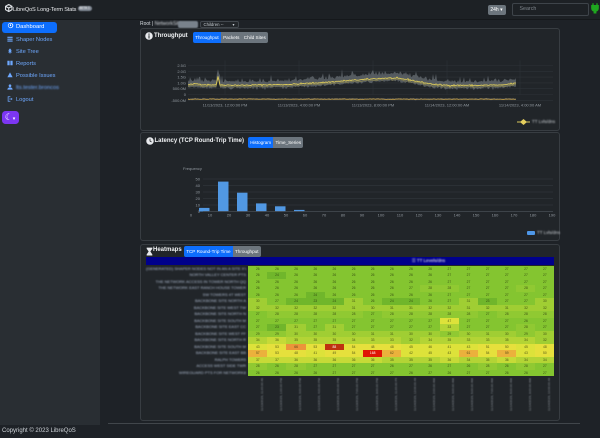  What do you see at coordinates (225, 104) in the screenshot?
I see `svg-text: 11/13/2023, 12:00:00 PM` at bounding box center [225, 104].